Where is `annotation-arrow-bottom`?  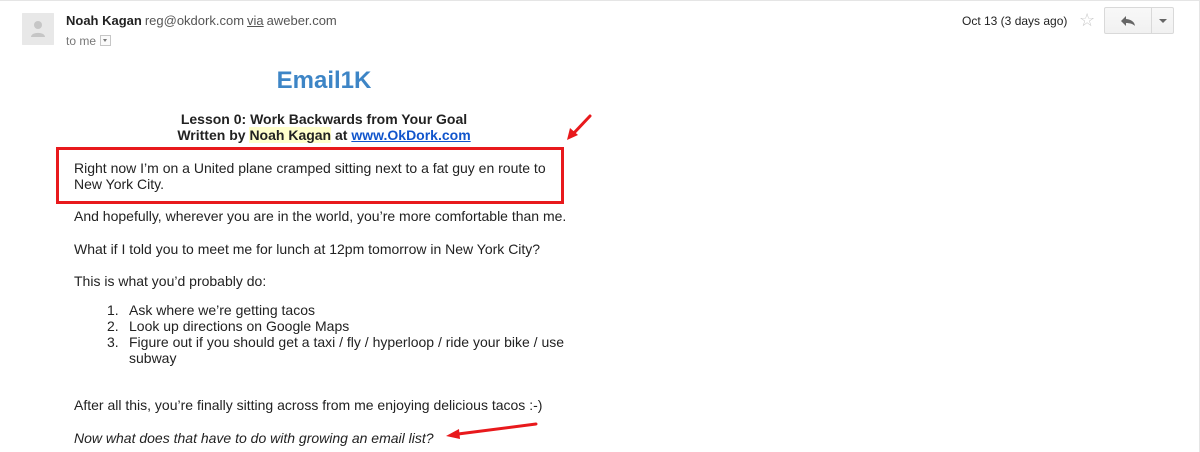 annotation-arrow-bottom is located at coordinates (492, 430).